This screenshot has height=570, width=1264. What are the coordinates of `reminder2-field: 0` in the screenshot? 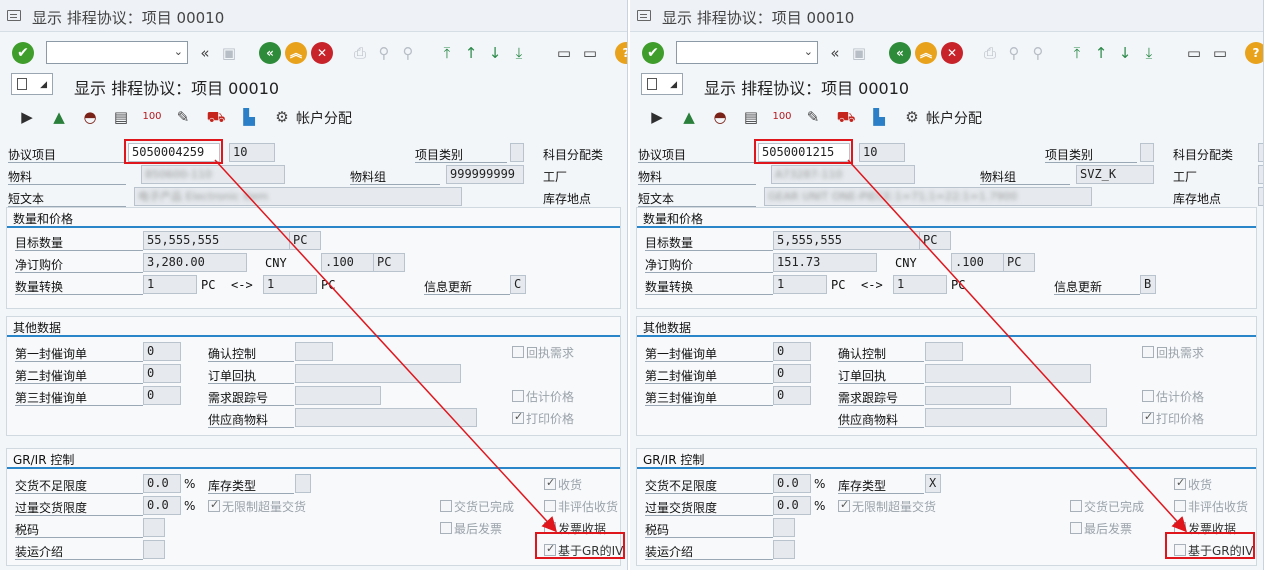 It's located at (162, 373).